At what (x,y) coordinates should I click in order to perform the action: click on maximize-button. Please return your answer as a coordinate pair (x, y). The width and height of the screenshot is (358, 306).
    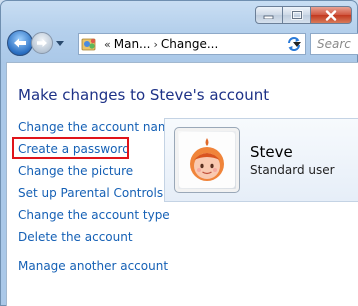
    Looking at the image, I should click on (297, 15).